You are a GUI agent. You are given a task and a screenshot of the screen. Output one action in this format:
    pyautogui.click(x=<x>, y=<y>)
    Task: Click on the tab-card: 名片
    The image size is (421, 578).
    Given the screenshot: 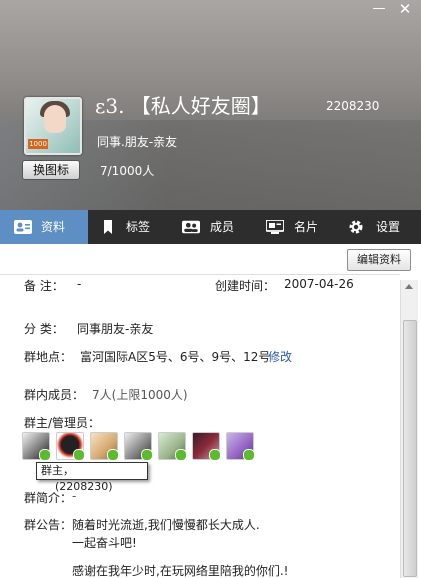 What is the action you would take?
    pyautogui.click(x=295, y=227)
    